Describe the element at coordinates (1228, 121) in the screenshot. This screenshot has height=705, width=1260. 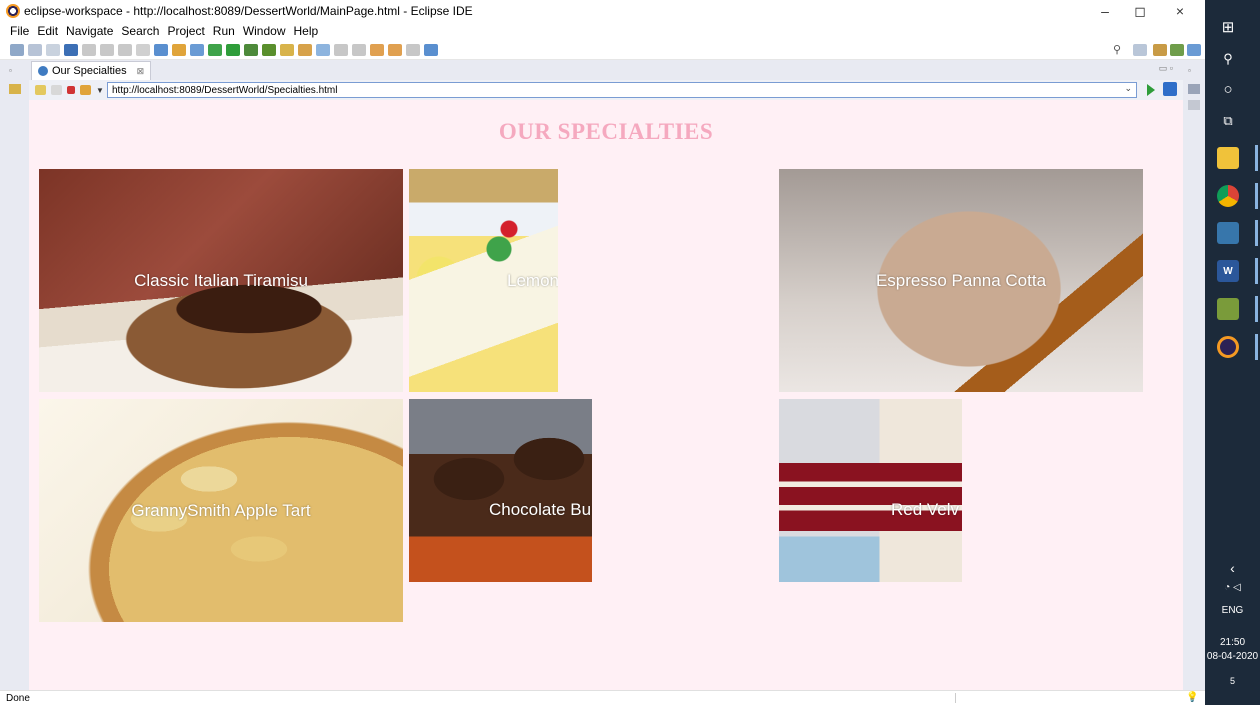
I see `task-view-icon: ⧉` at that location.